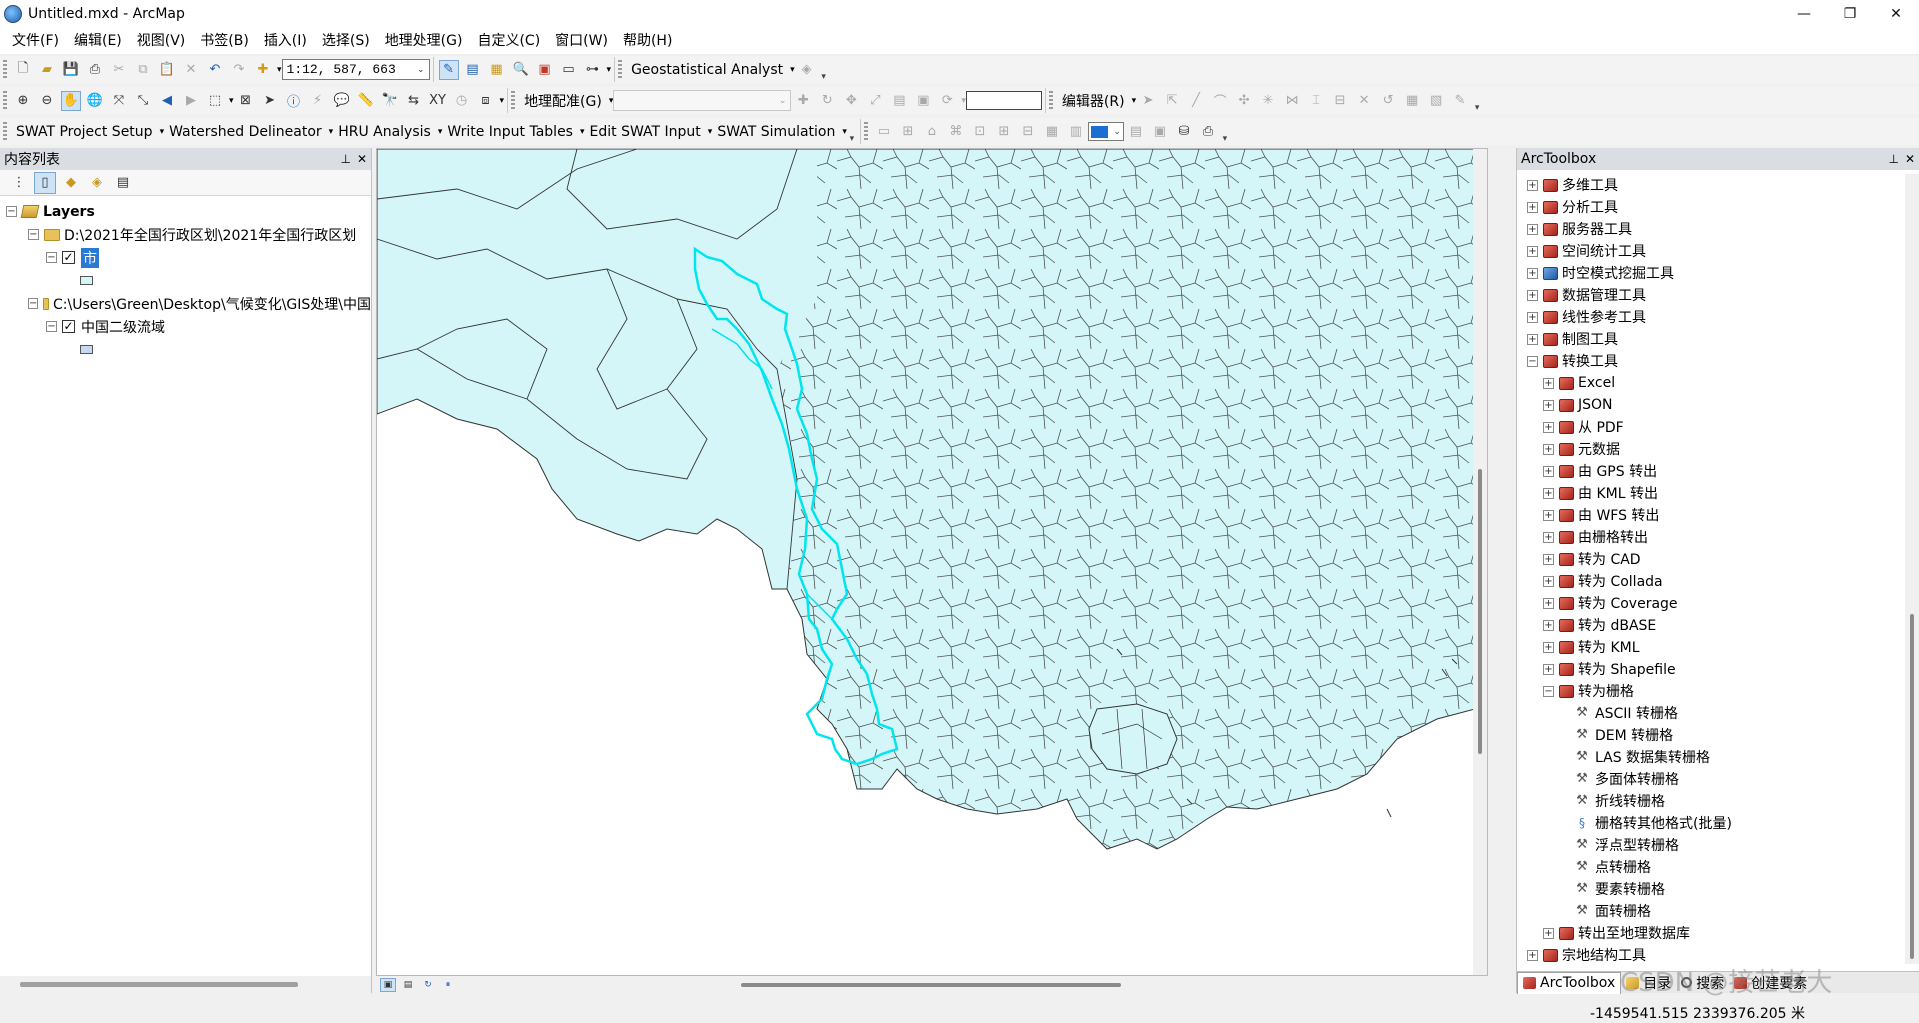 The width and height of the screenshot is (1919, 1023). Describe the element at coordinates (1208, 132) in the screenshot. I see `print-preview-icon: ⎙` at that location.